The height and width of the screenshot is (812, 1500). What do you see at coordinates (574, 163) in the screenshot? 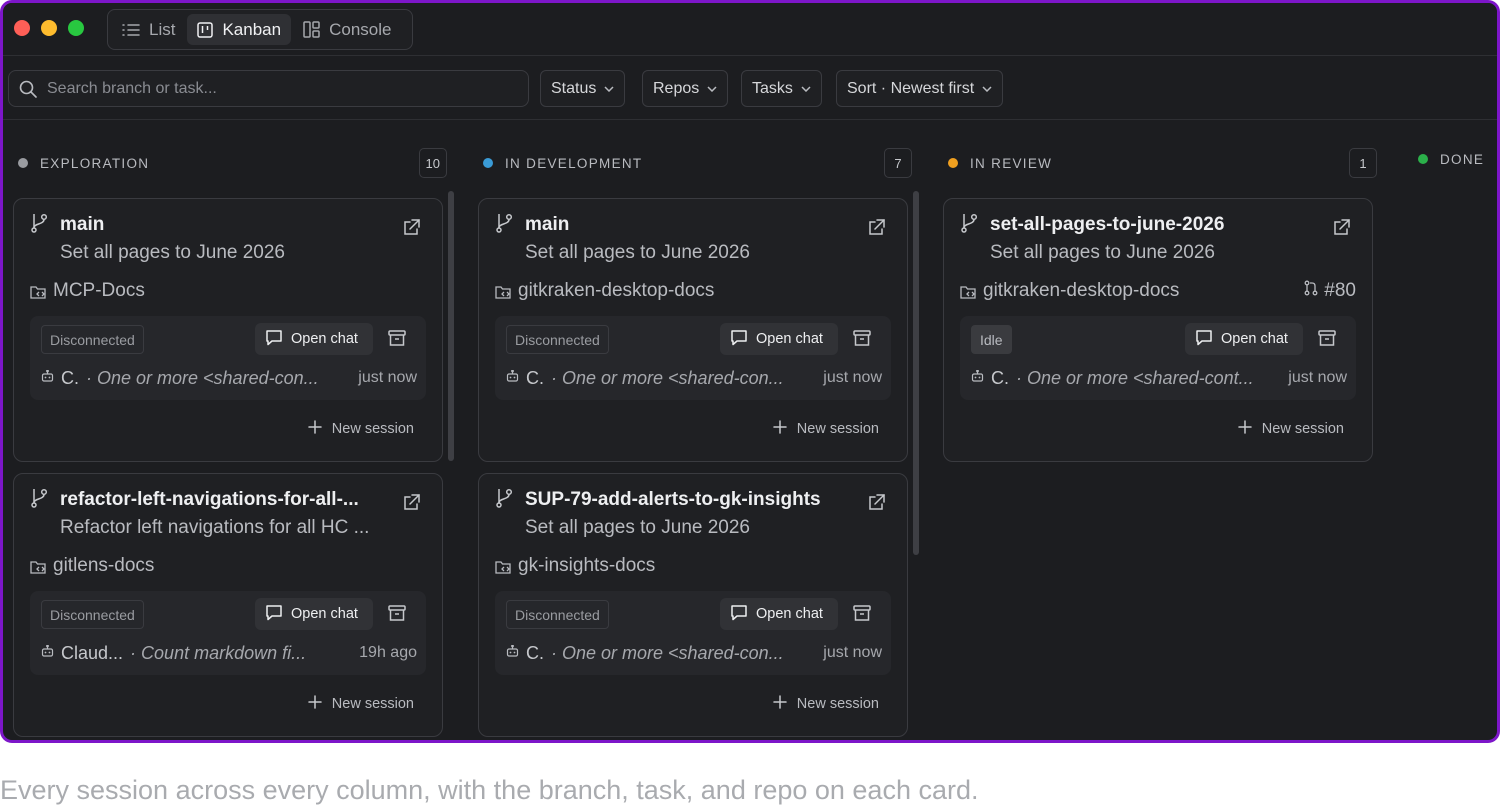
I see `column-title: IN DEVELOPMENT` at bounding box center [574, 163].